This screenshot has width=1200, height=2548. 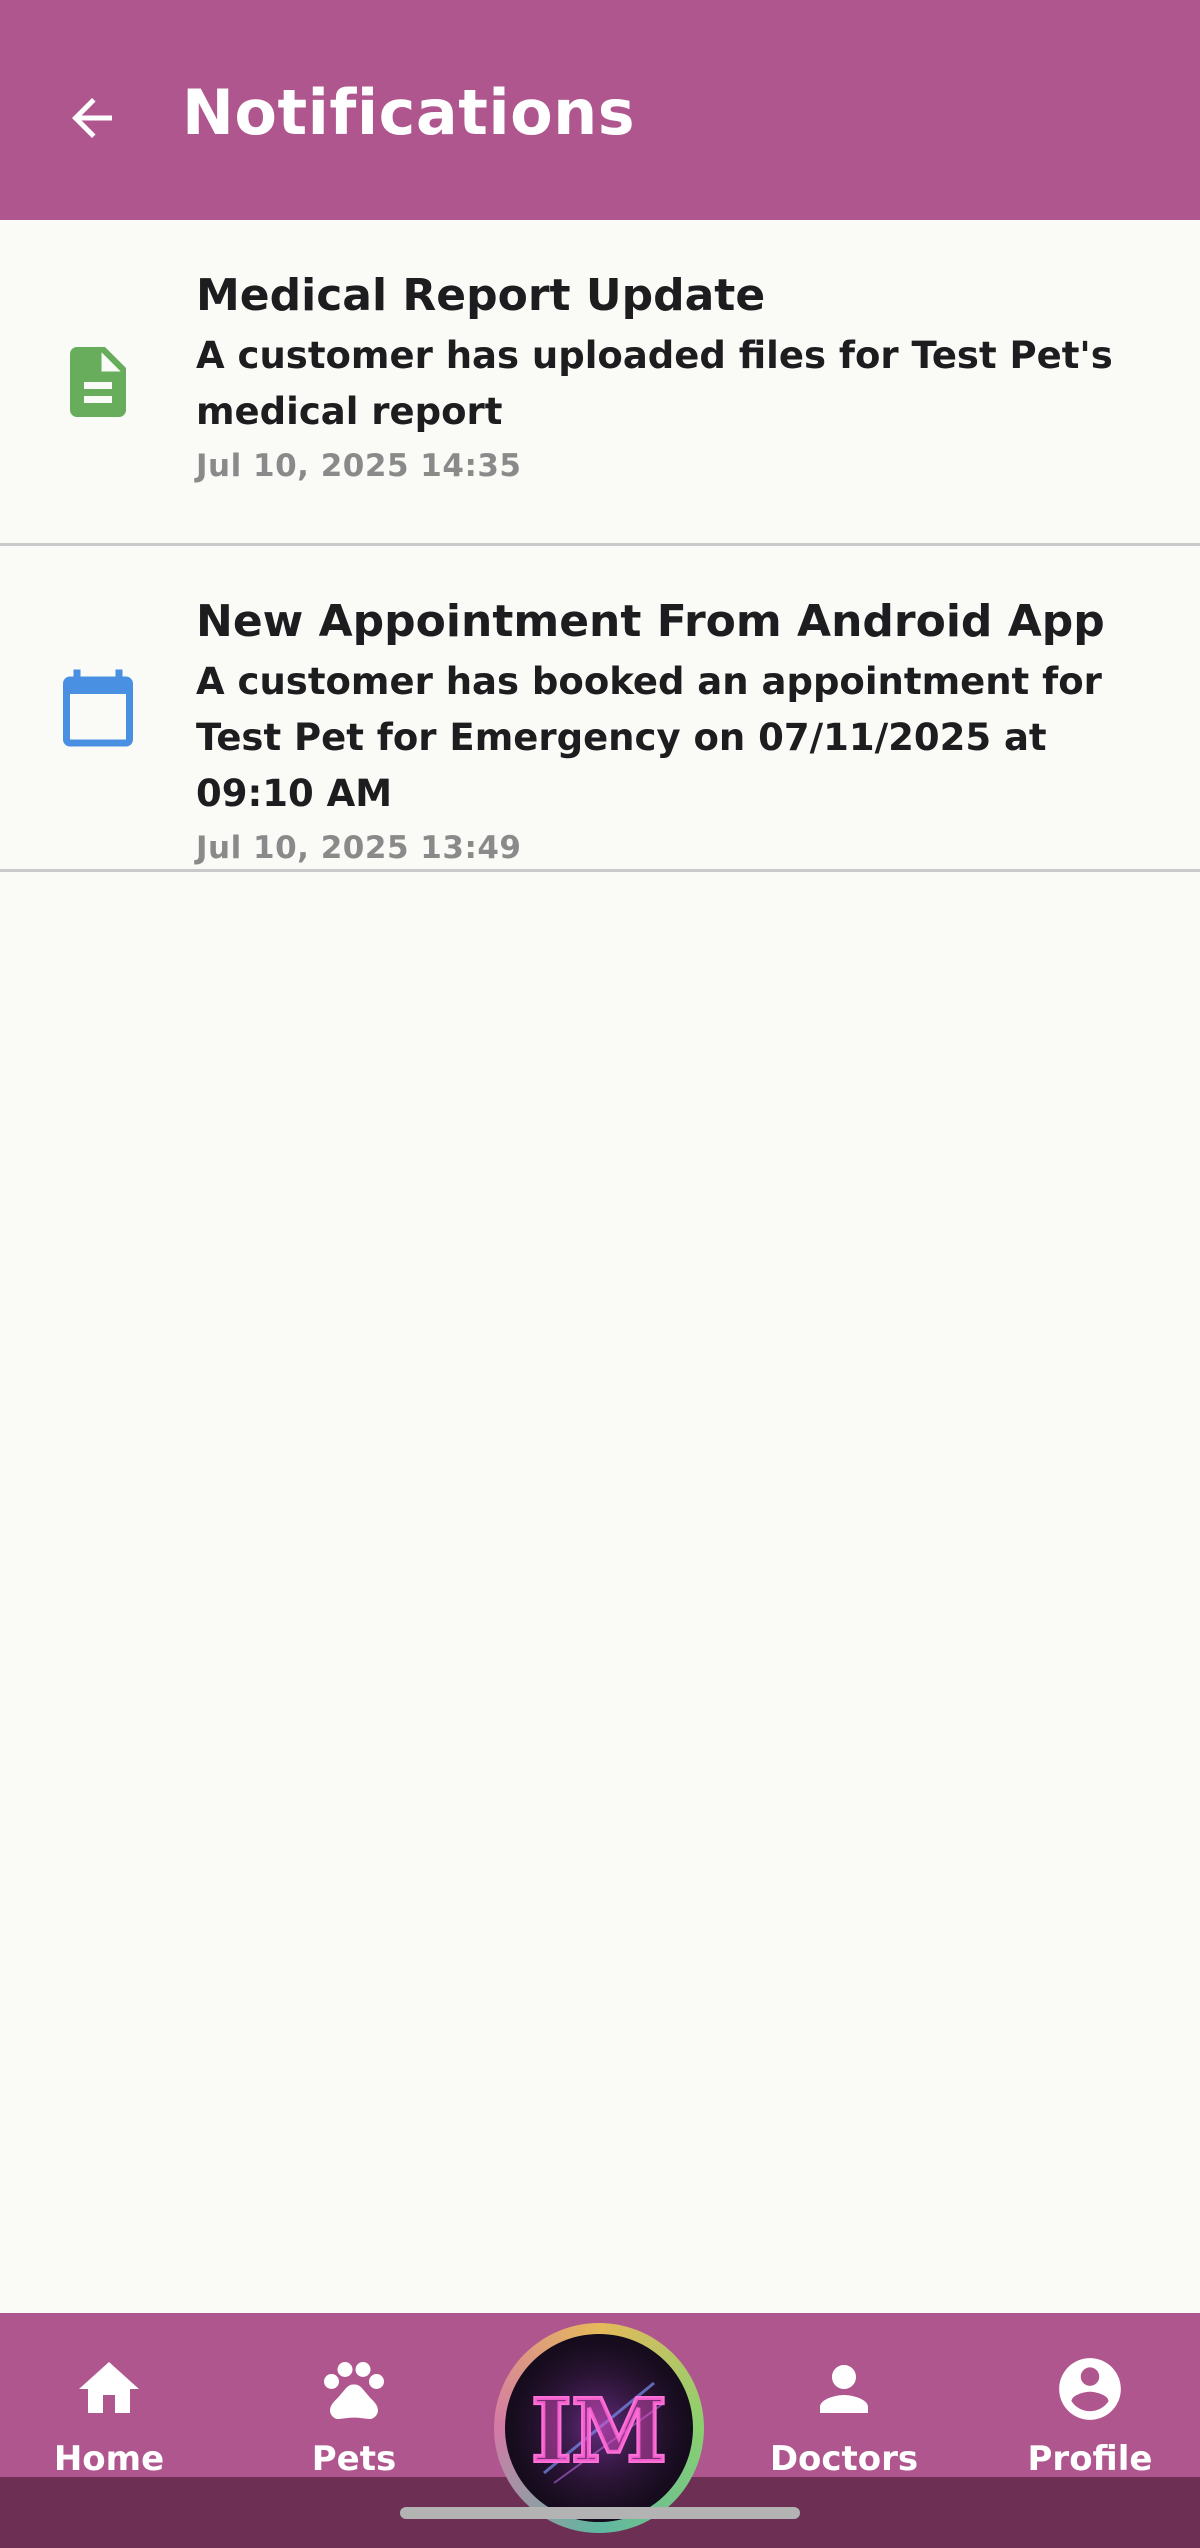 What do you see at coordinates (409, 112) in the screenshot?
I see `page-title: Notifications` at bounding box center [409, 112].